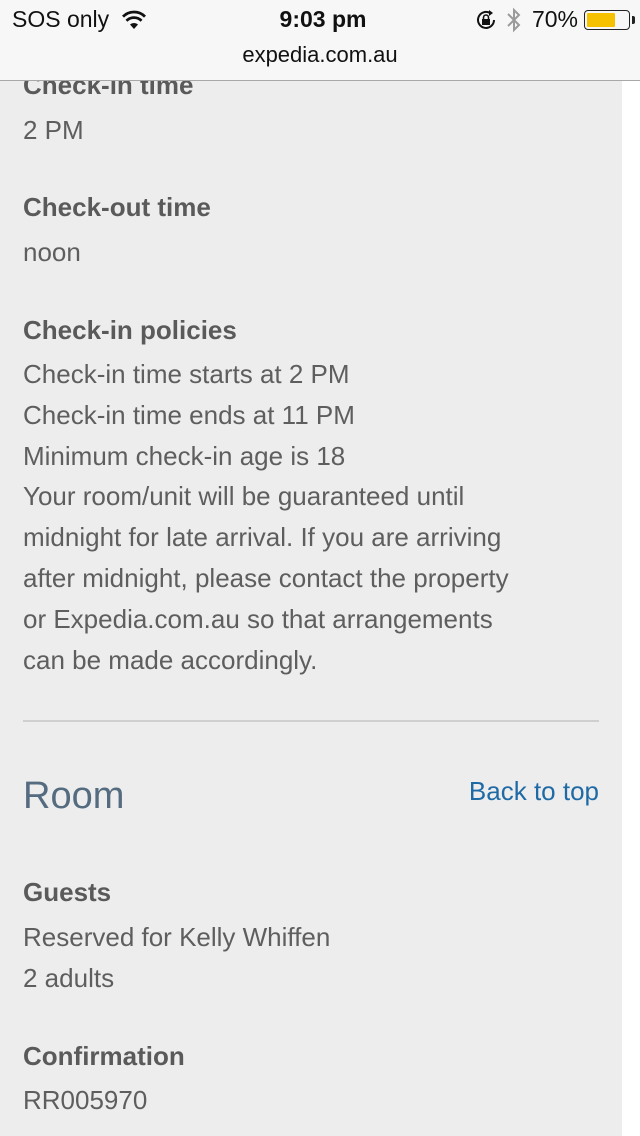 This screenshot has width=640, height=1136. What do you see at coordinates (85, 1100) in the screenshot?
I see `confirmation-number: RR005970` at bounding box center [85, 1100].